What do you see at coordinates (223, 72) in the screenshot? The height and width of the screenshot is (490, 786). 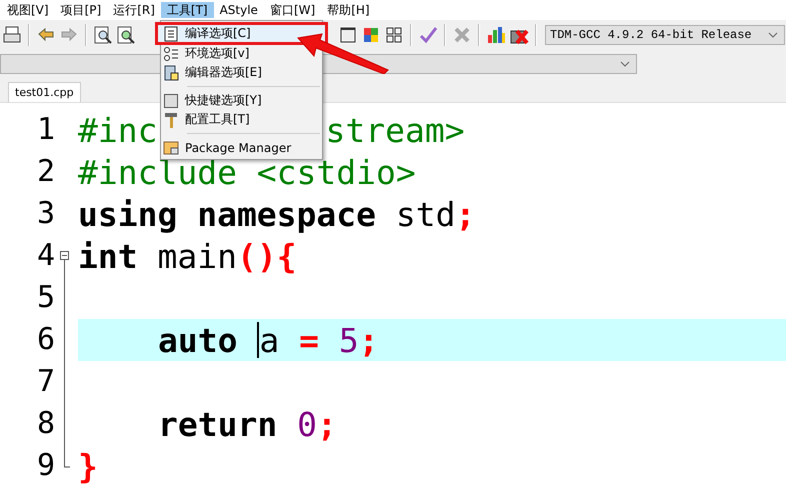 I see `menu-label: 编辑器选项[E]` at bounding box center [223, 72].